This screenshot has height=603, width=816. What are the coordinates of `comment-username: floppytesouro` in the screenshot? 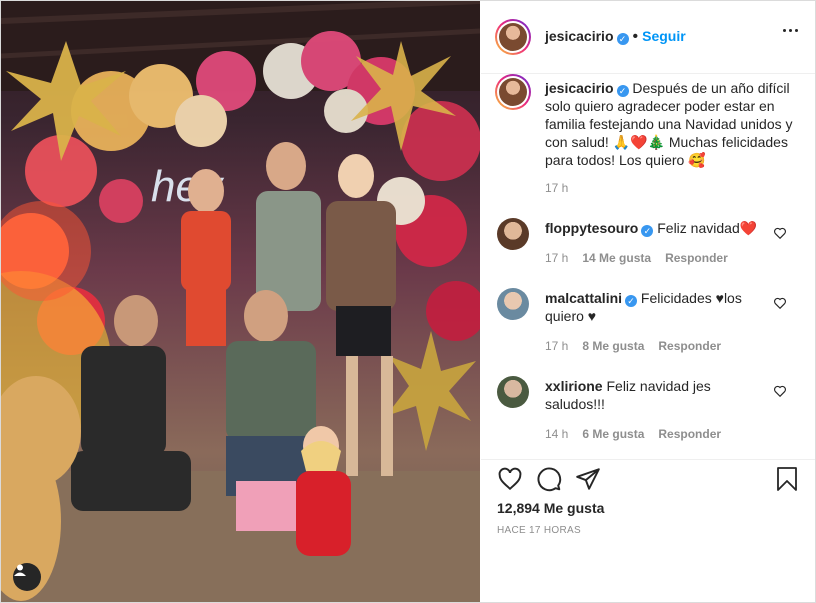 It's located at (591, 228).